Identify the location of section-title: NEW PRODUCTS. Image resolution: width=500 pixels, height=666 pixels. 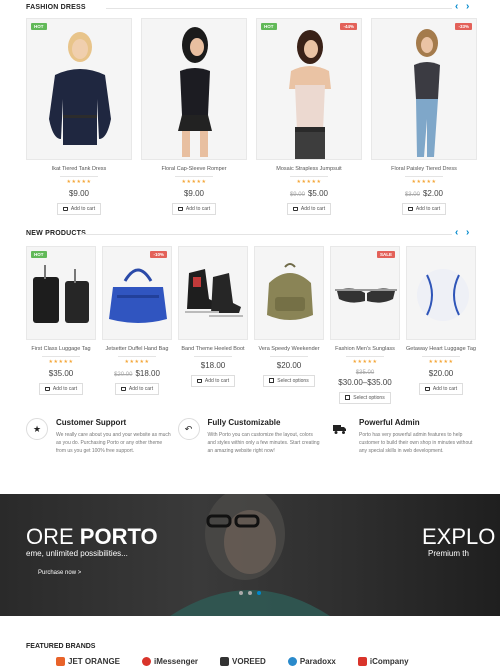
(56, 233).